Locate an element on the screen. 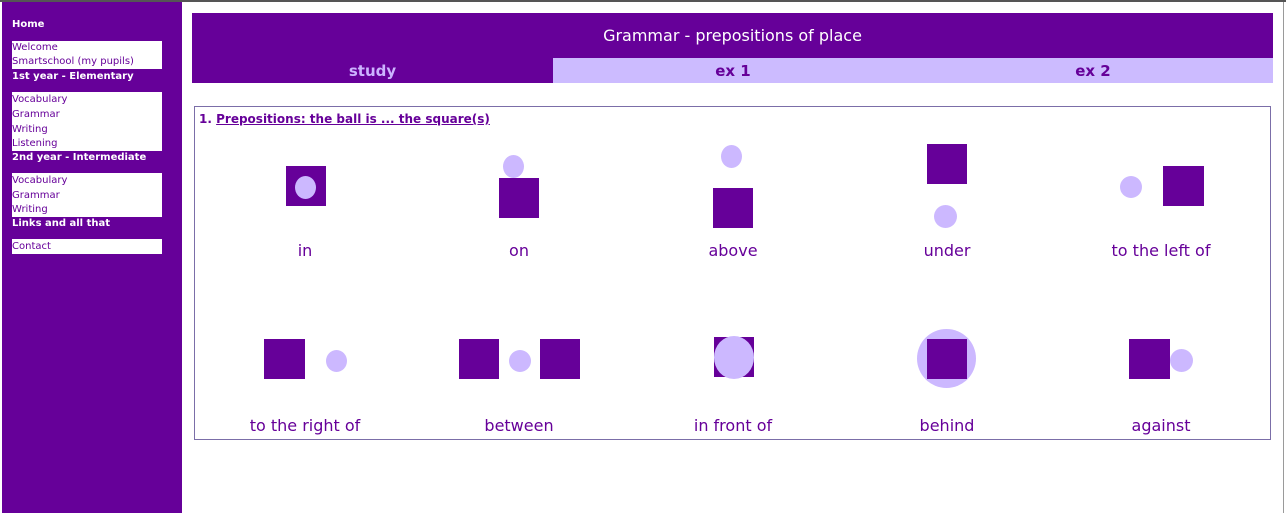  preposition-item-behind: behind is located at coordinates (947, 374).